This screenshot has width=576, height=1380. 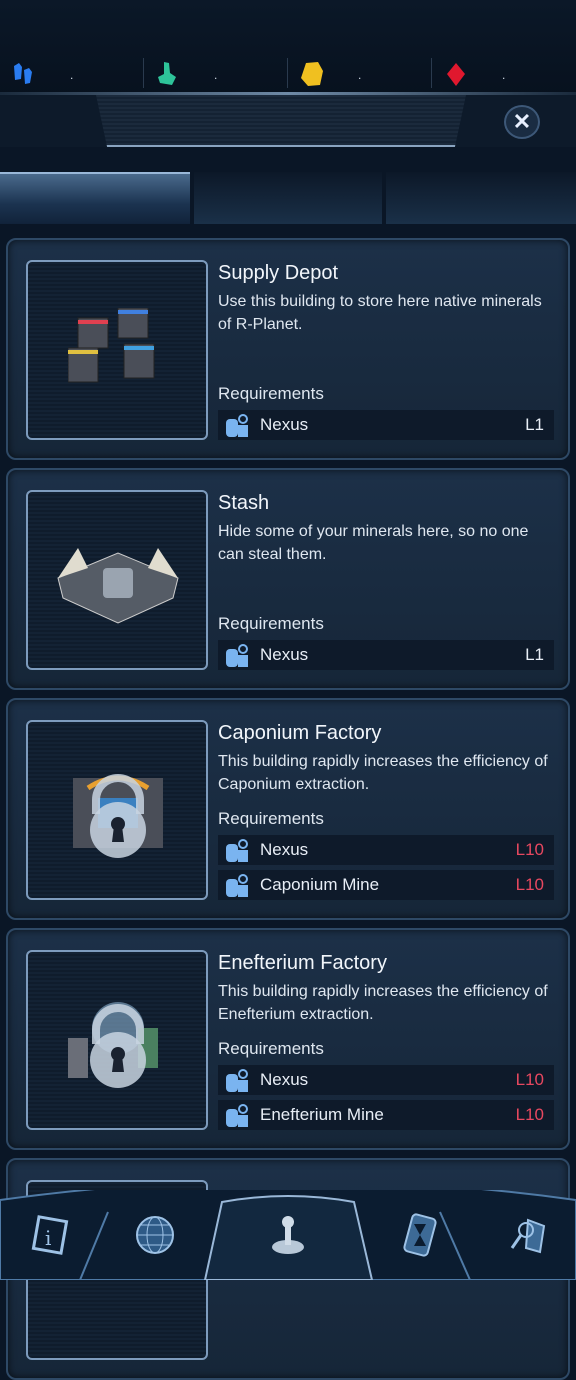 I want to click on requirements: Requirements Nexus L10 Caponium Mine L10, so click(x=386, y=854).